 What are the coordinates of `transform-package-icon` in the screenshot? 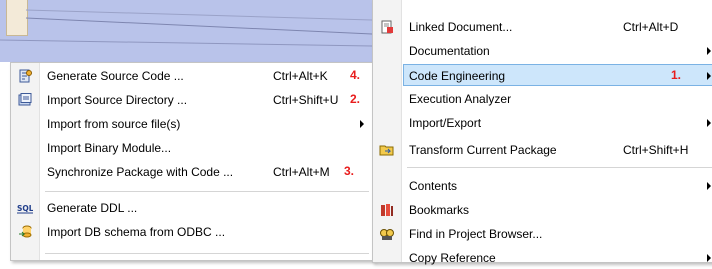 It's located at (387, 150).